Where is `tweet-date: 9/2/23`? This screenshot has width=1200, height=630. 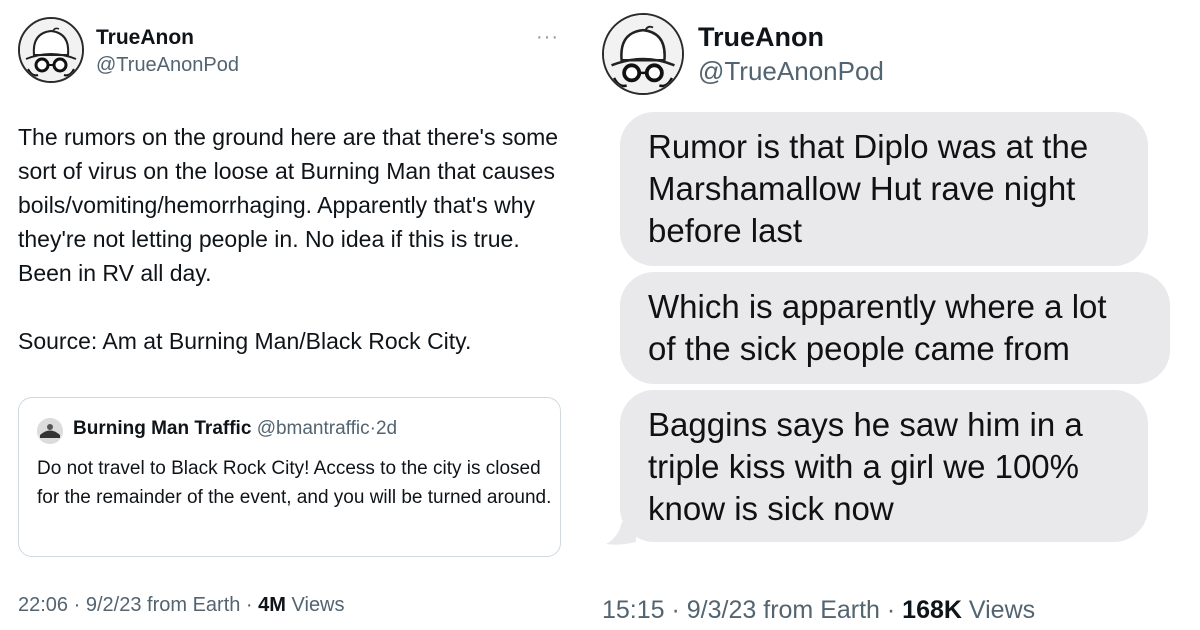 tweet-date: 9/2/23 is located at coordinates (114, 605).